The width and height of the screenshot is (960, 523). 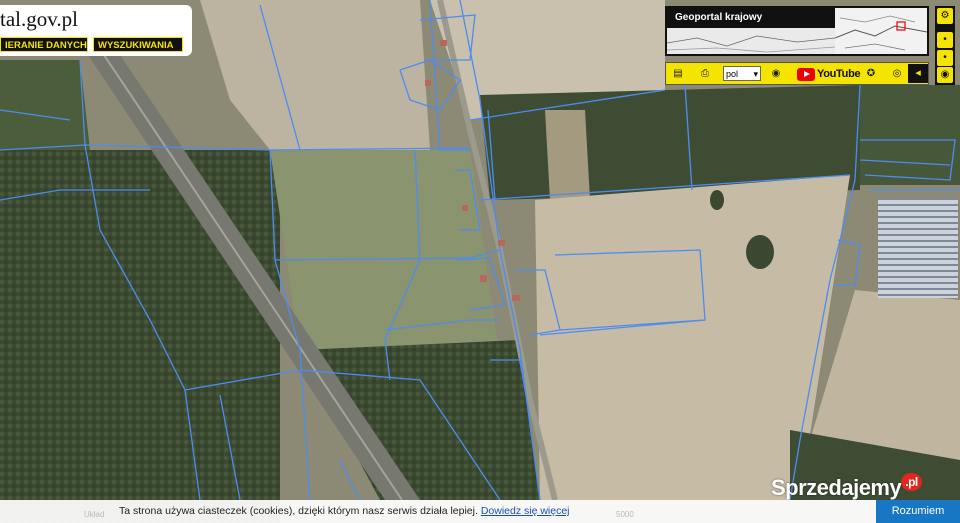 I want to click on watermark-text: Sprzedajemy, so click(x=836, y=487).